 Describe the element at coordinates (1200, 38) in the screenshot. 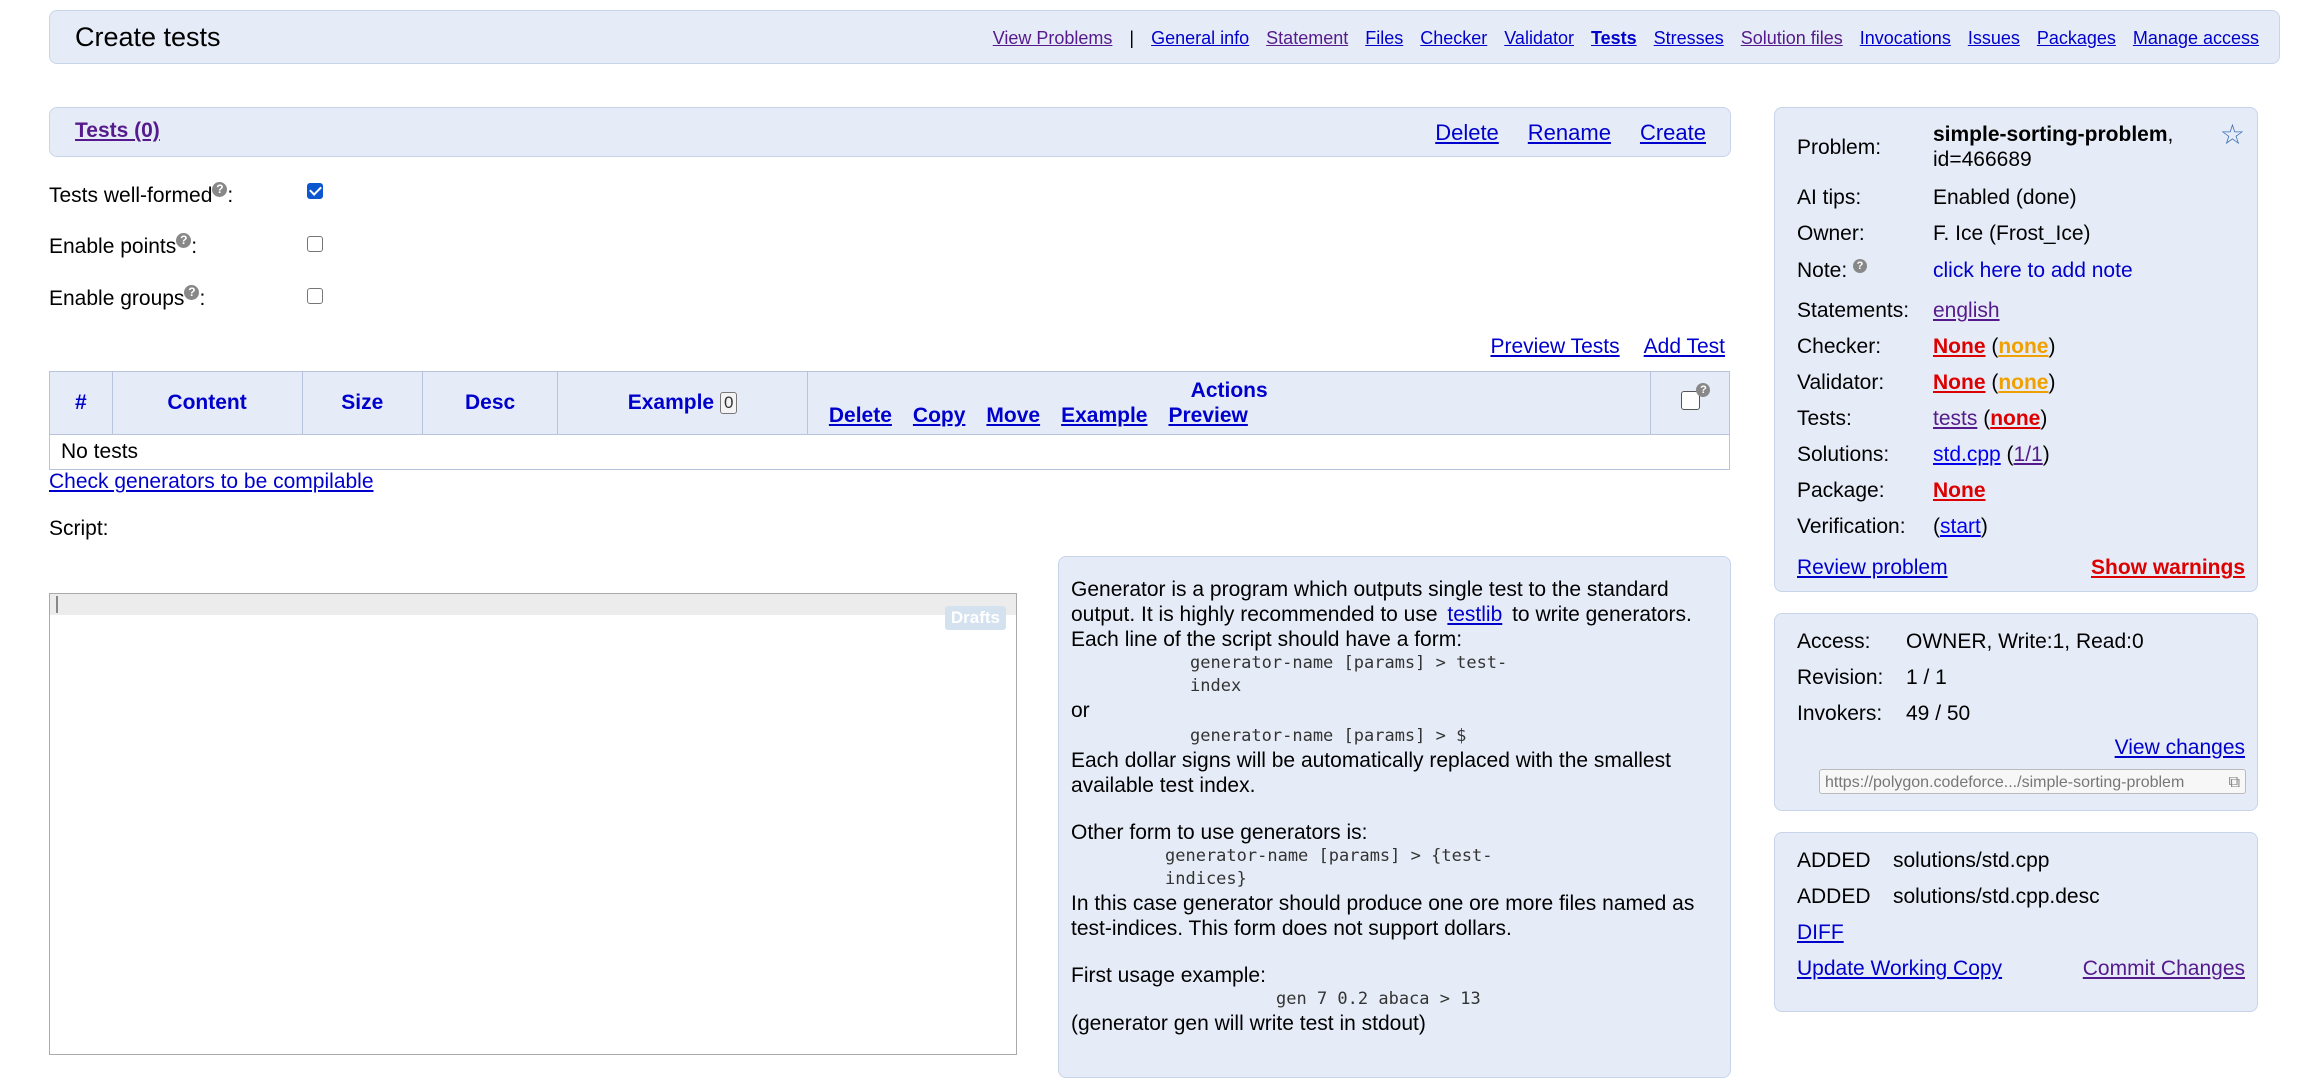

I see `nav-general-info: General info` at that location.